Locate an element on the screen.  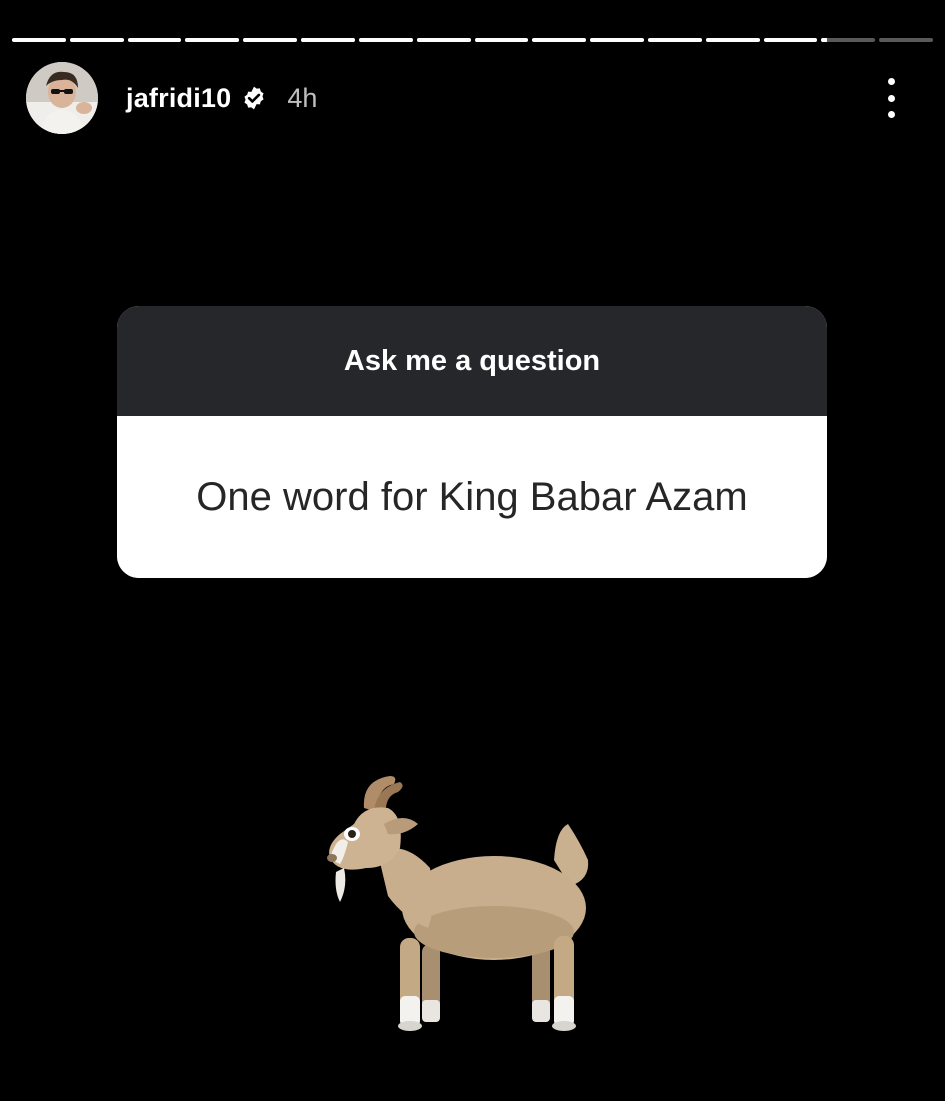
username: jafridi10 is located at coordinates (178, 98).